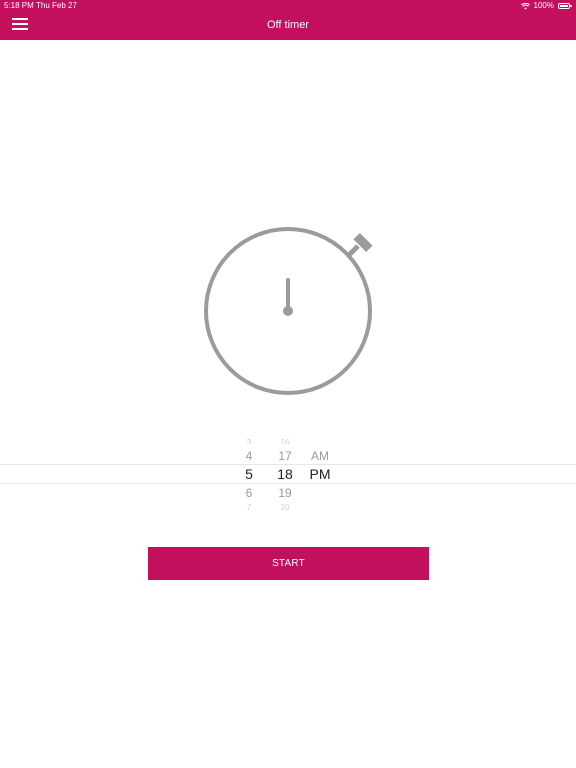  Describe the element at coordinates (285, 456) in the screenshot. I see `minute-option: 17` at that location.